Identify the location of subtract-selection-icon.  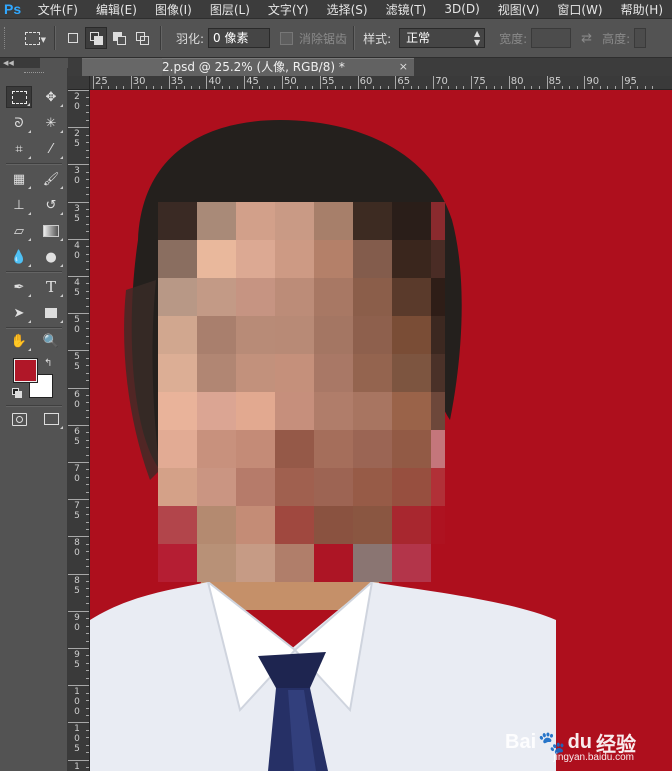
(119, 38).